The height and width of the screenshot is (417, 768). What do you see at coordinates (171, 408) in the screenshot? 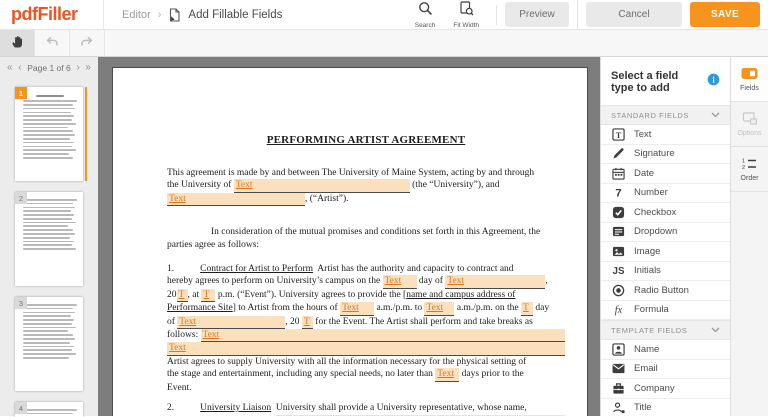
I see `document-text: 2.` at bounding box center [171, 408].